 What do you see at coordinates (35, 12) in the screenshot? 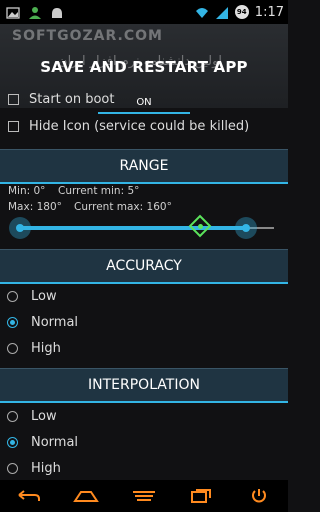
I see `user-icon` at bounding box center [35, 12].